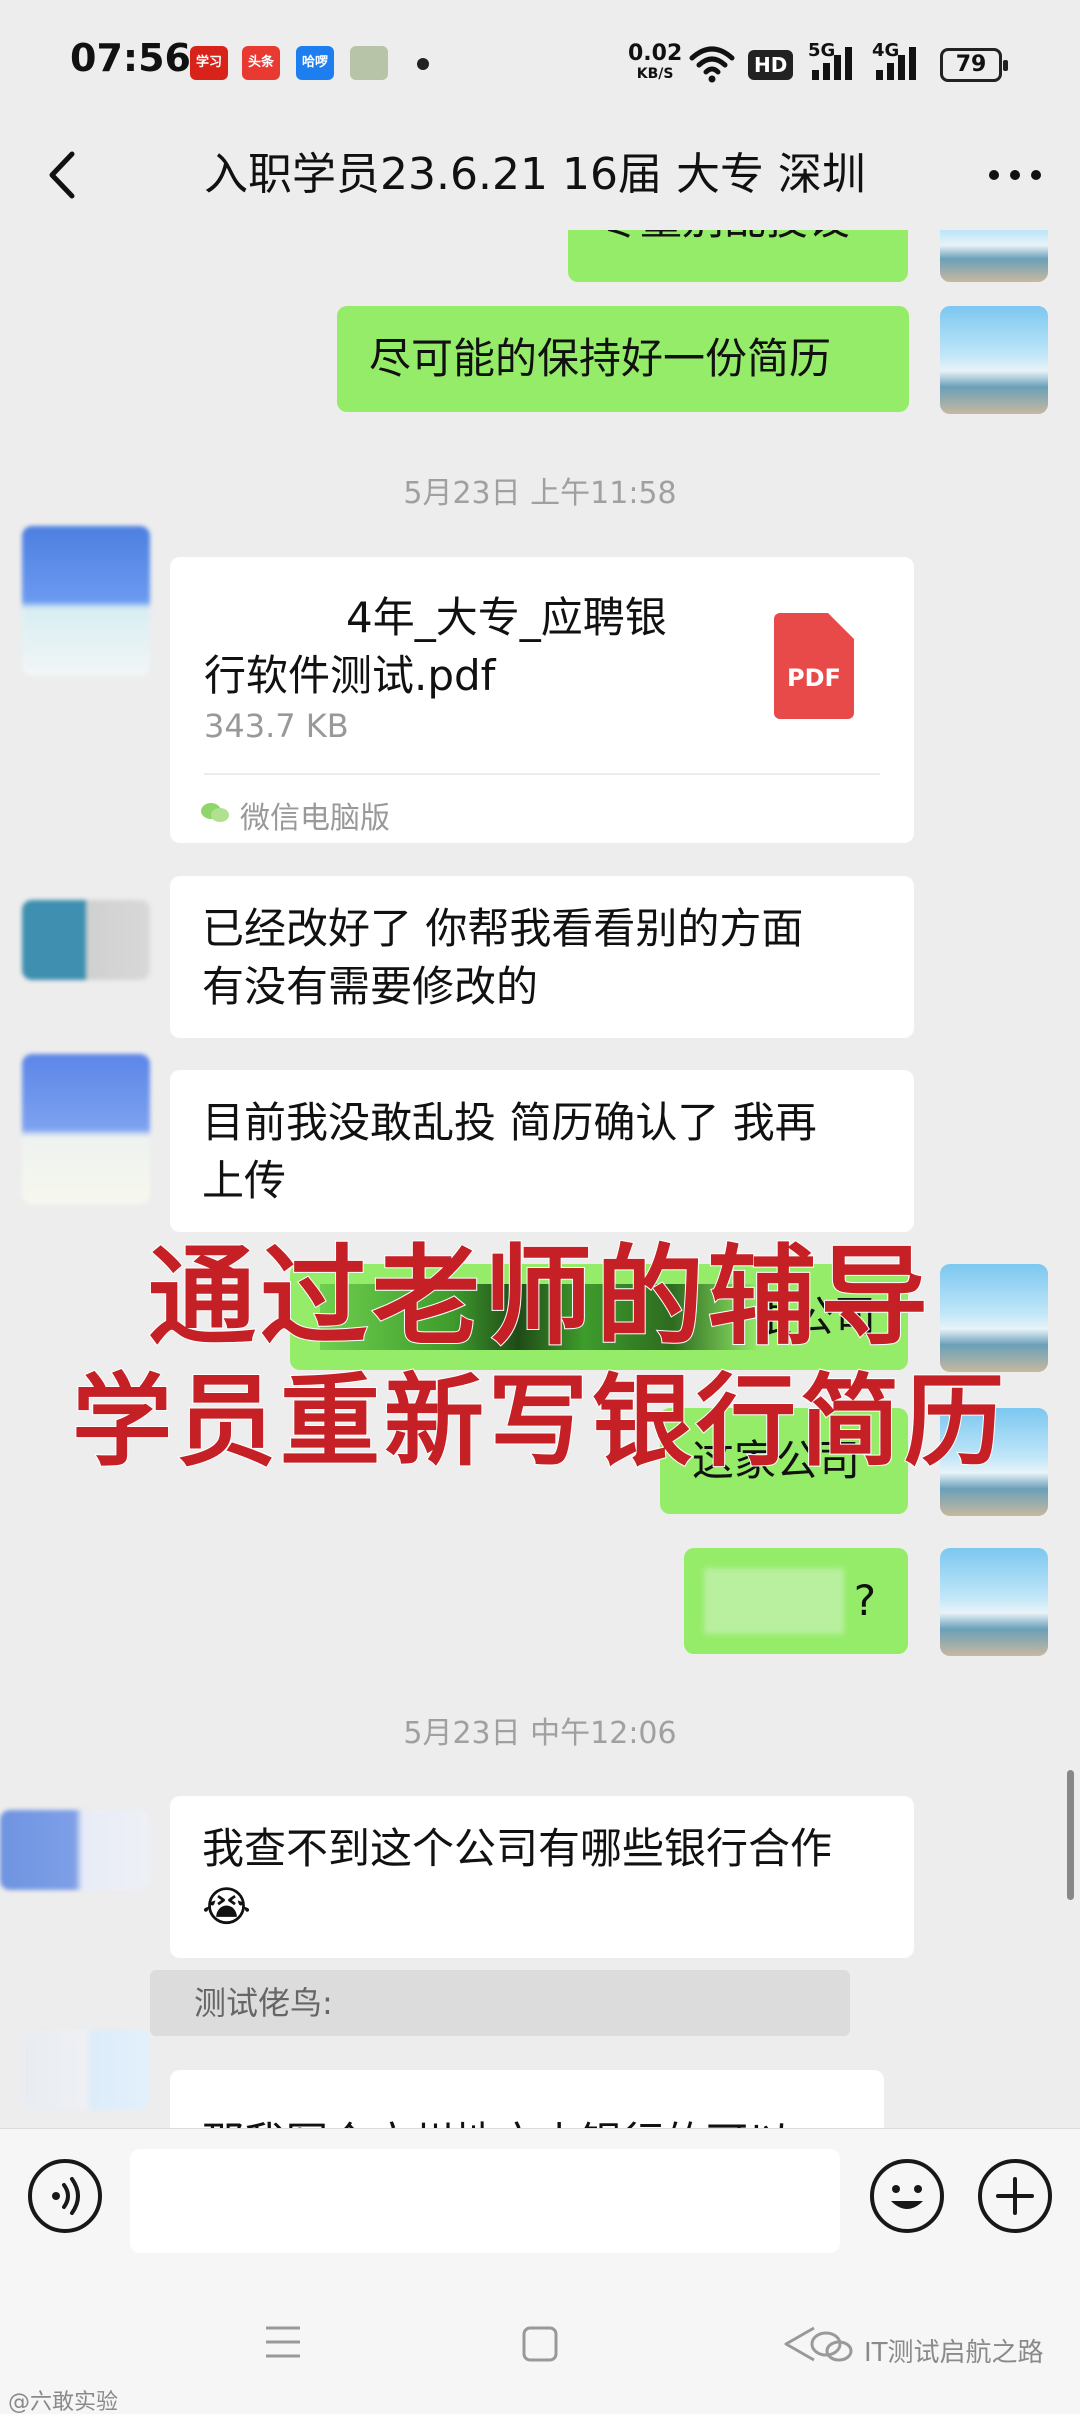  I want to click on home-nav-icon, so click(540, 2344).